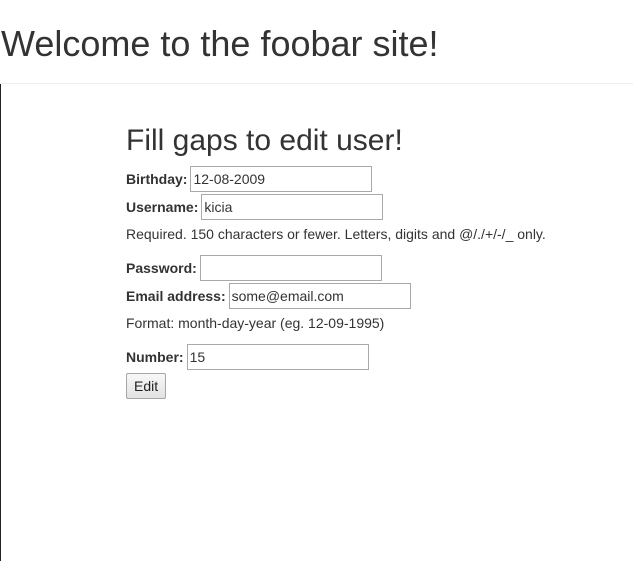 This screenshot has height=561, width=633. What do you see at coordinates (146, 386) in the screenshot?
I see `edit-button: Edit` at bounding box center [146, 386].